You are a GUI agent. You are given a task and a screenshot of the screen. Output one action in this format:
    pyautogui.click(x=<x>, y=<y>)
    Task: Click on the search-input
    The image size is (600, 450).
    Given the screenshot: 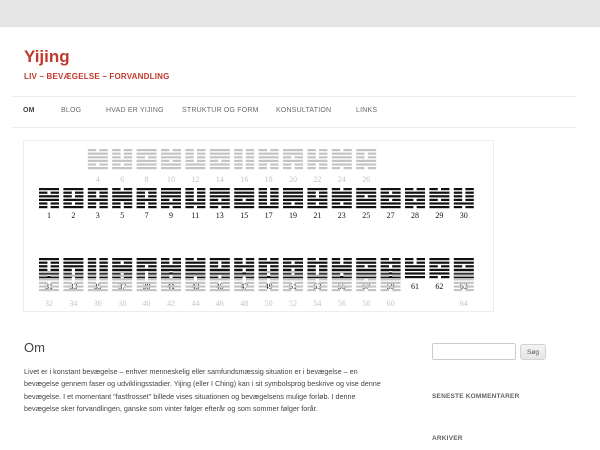 What is the action you would take?
    pyautogui.click(x=474, y=351)
    